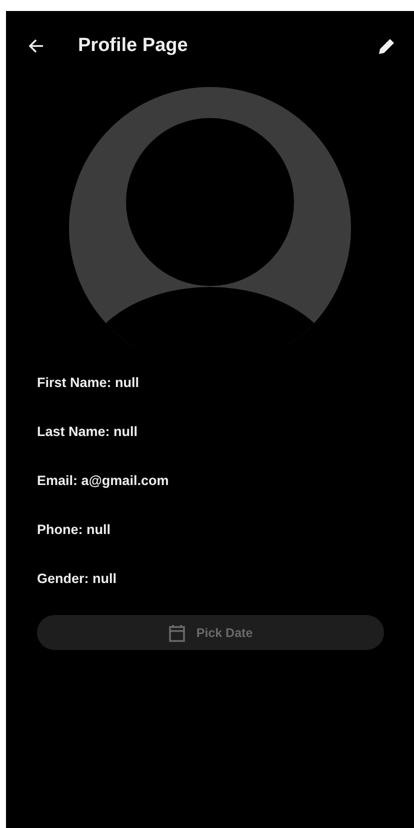 This screenshot has width=414, height=828. I want to click on page-title: Profile Page, so click(133, 46).